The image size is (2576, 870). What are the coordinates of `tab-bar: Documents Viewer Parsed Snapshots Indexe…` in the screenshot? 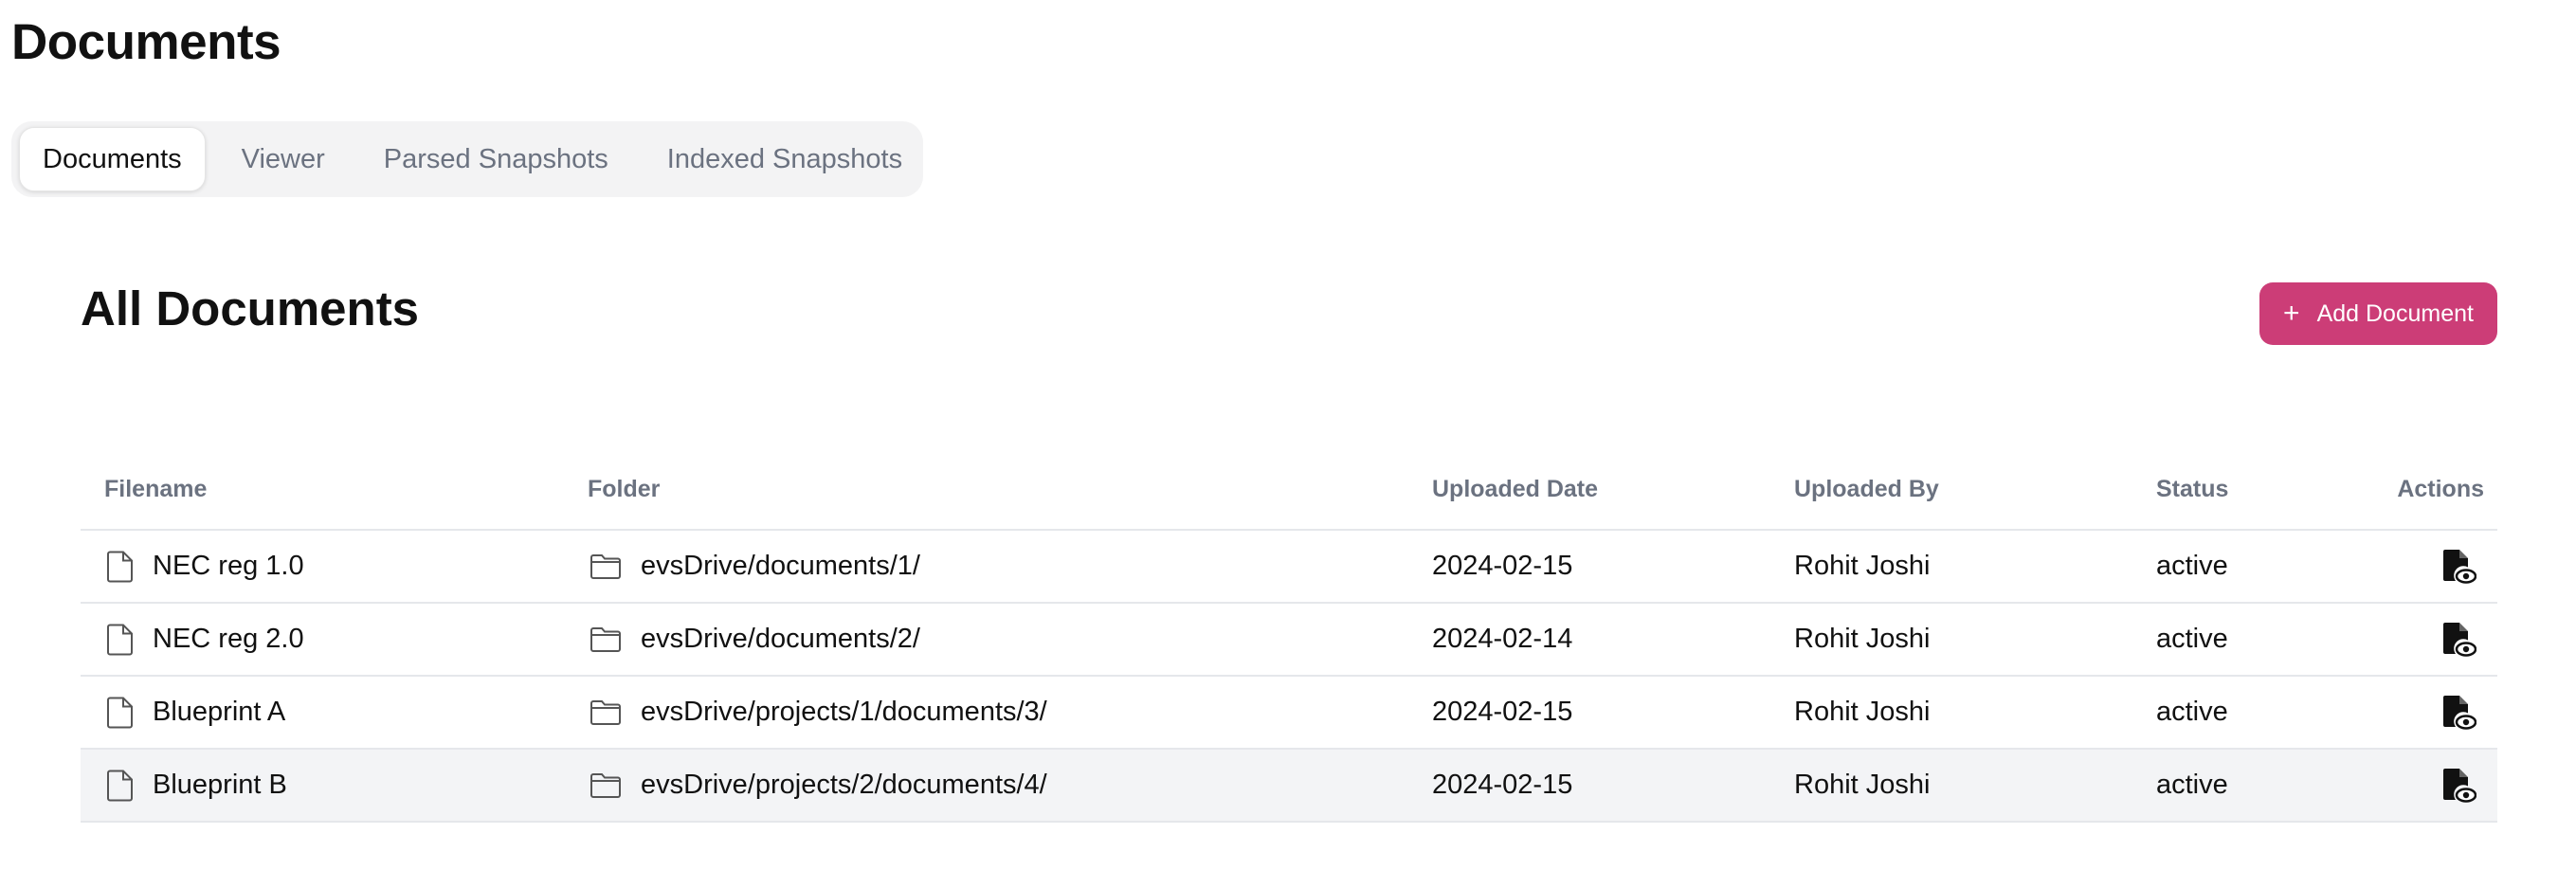 It's located at (467, 159).